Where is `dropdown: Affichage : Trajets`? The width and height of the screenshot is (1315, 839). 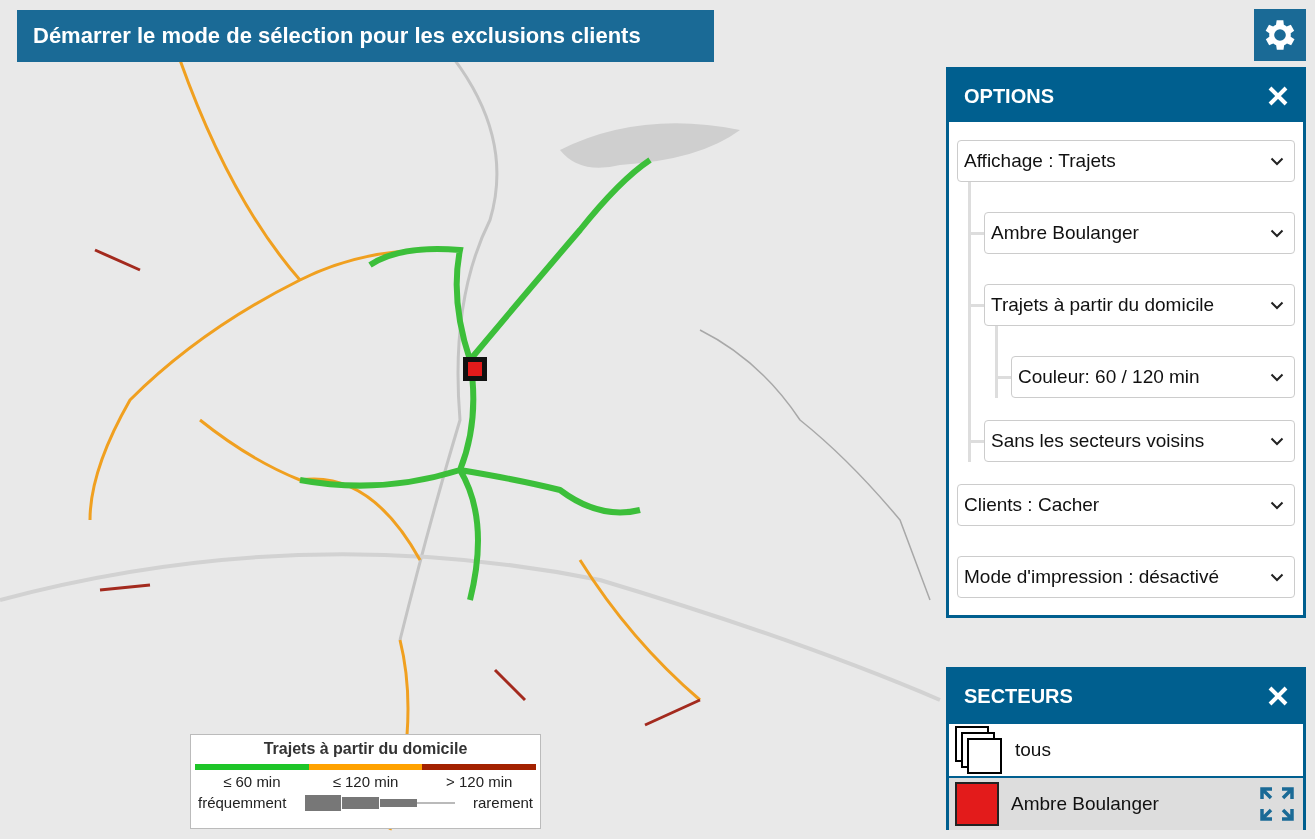 dropdown: Affichage : Trajets is located at coordinates (1126, 161).